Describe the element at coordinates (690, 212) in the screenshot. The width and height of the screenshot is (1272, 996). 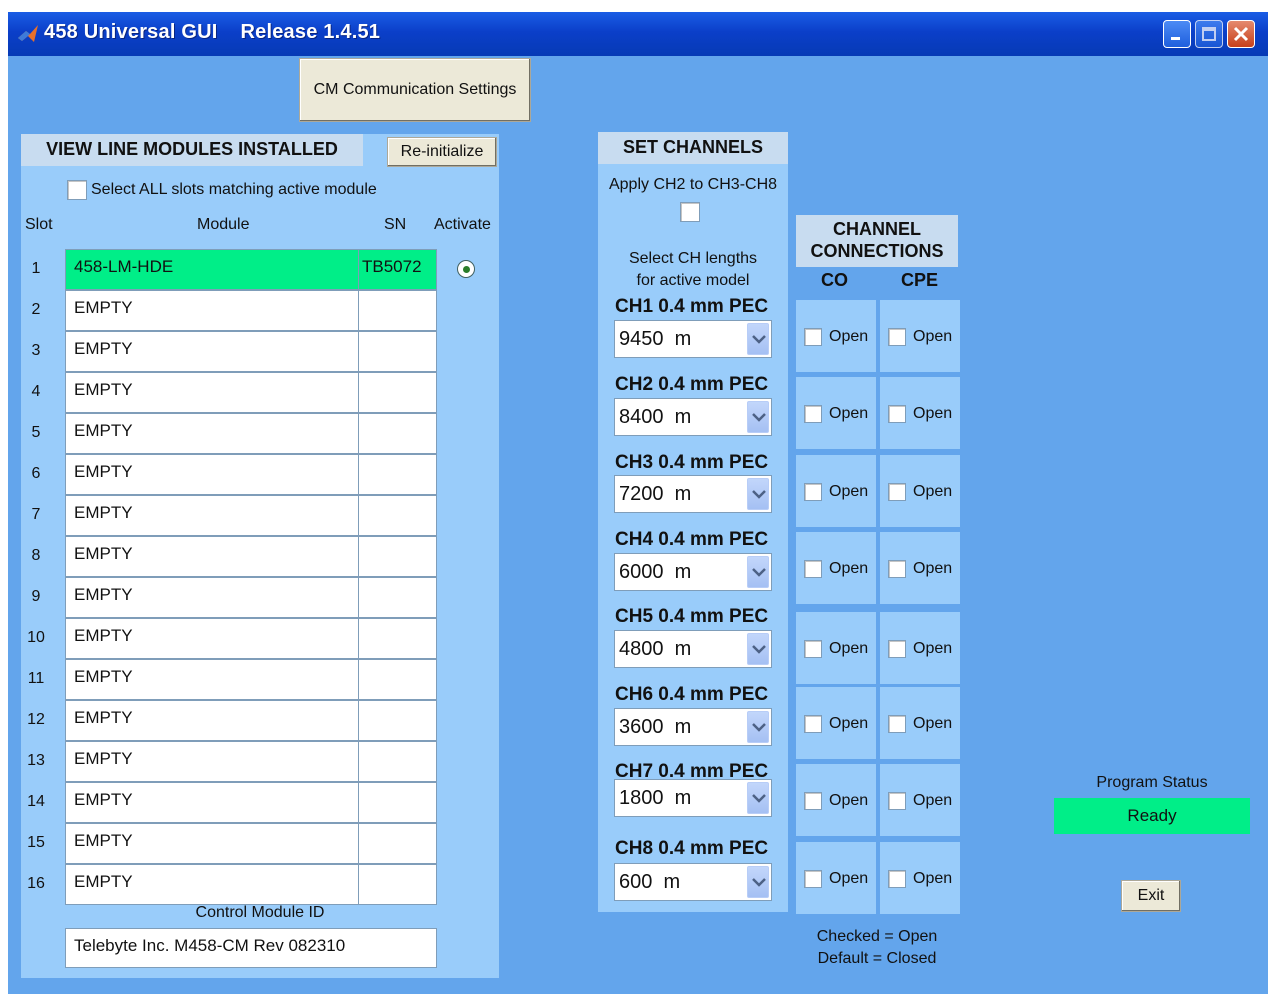
I see `apply-ch2-checkbox` at that location.